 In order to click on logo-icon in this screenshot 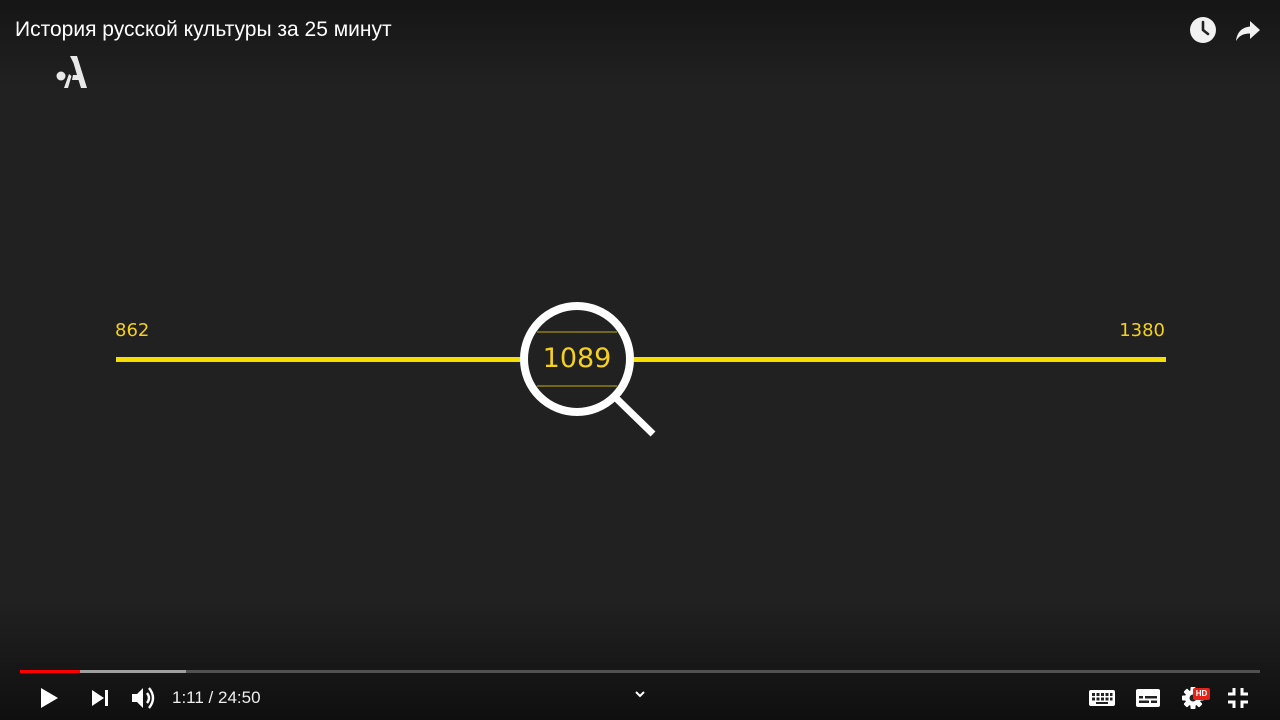, I will do `click(71, 72)`.